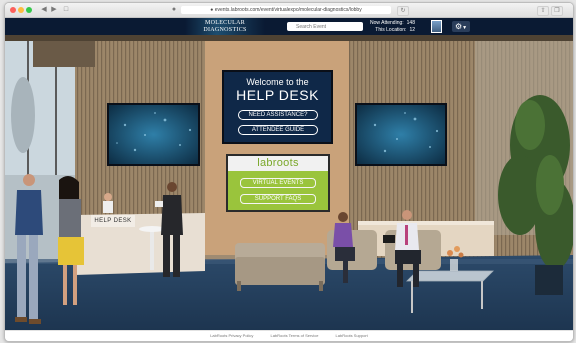 The width and height of the screenshot is (576, 343). Describe the element at coordinates (277, 95) in the screenshot. I see `help-desk-title: HELP DESK` at that location.